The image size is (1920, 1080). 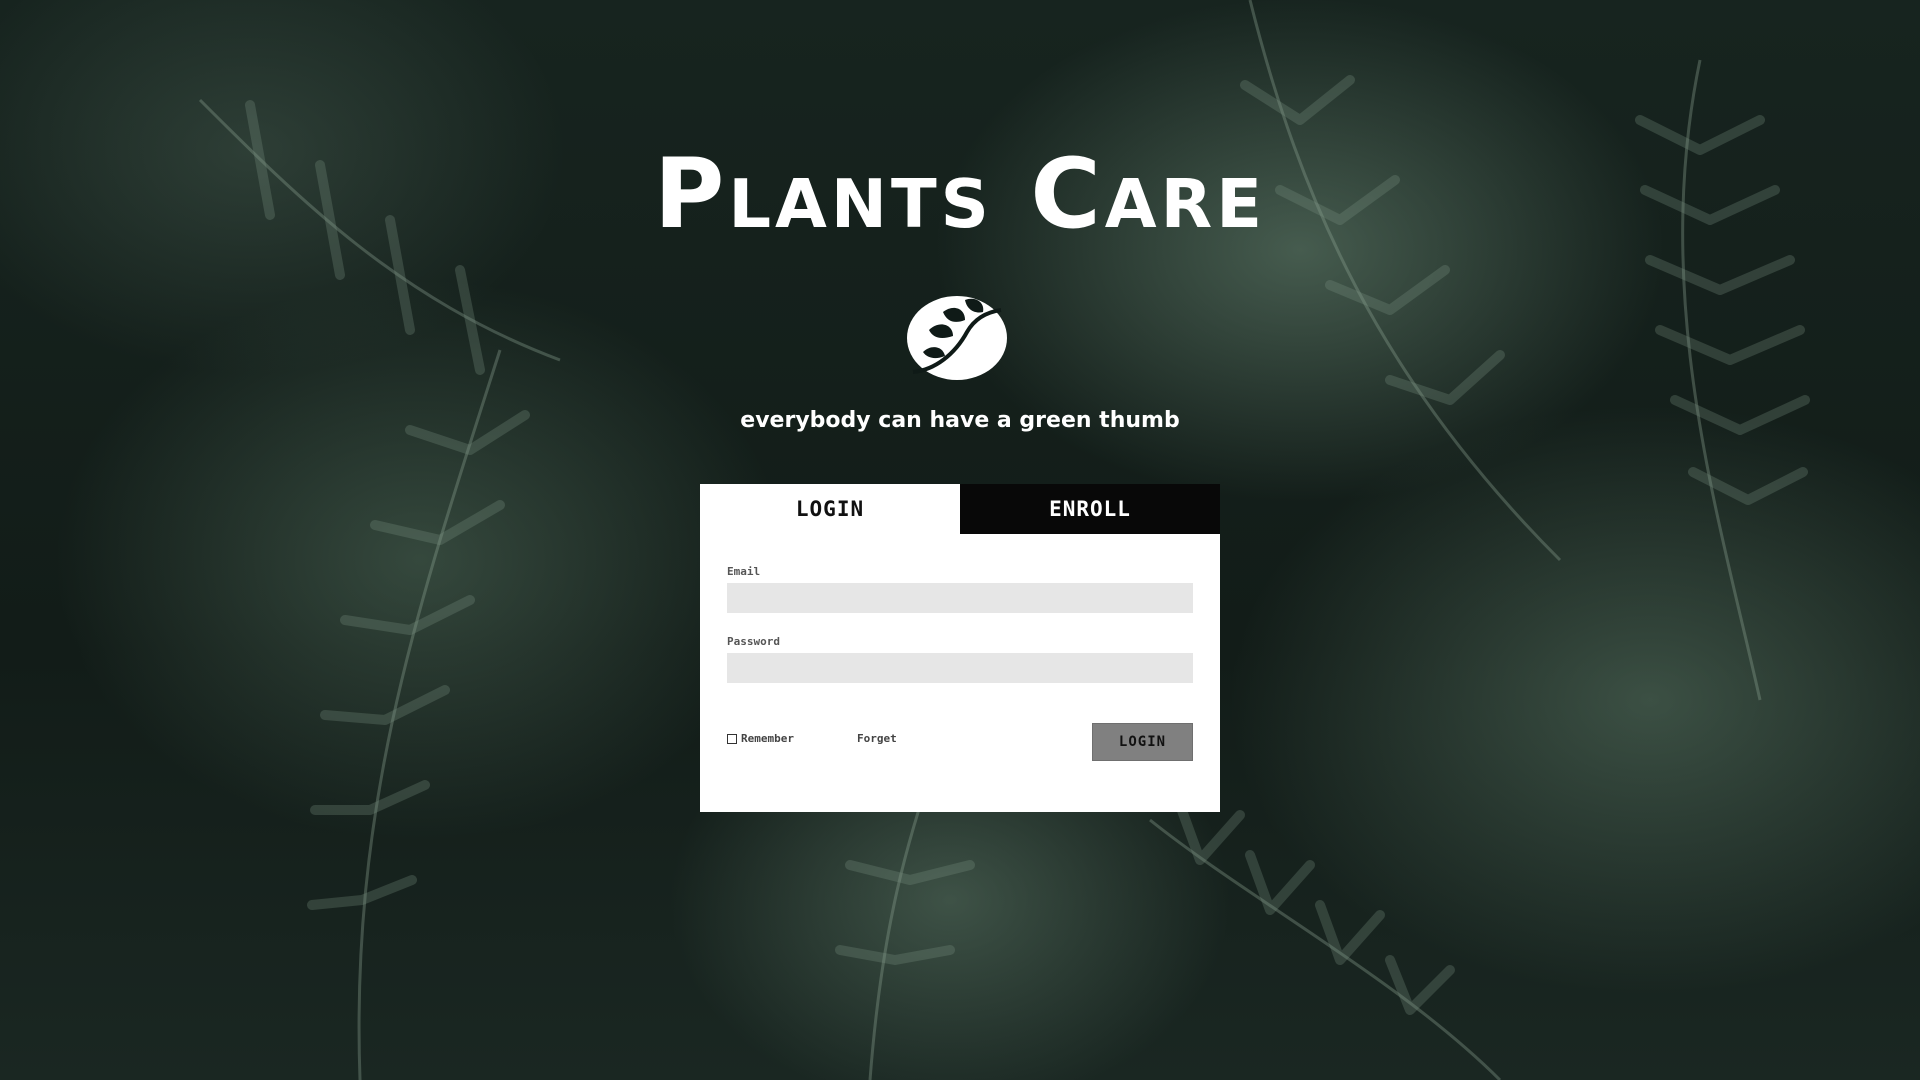 What do you see at coordinates (767, 738) in the screenshot?
I see `remember-label: Remember` at bounding box center [767, 738].